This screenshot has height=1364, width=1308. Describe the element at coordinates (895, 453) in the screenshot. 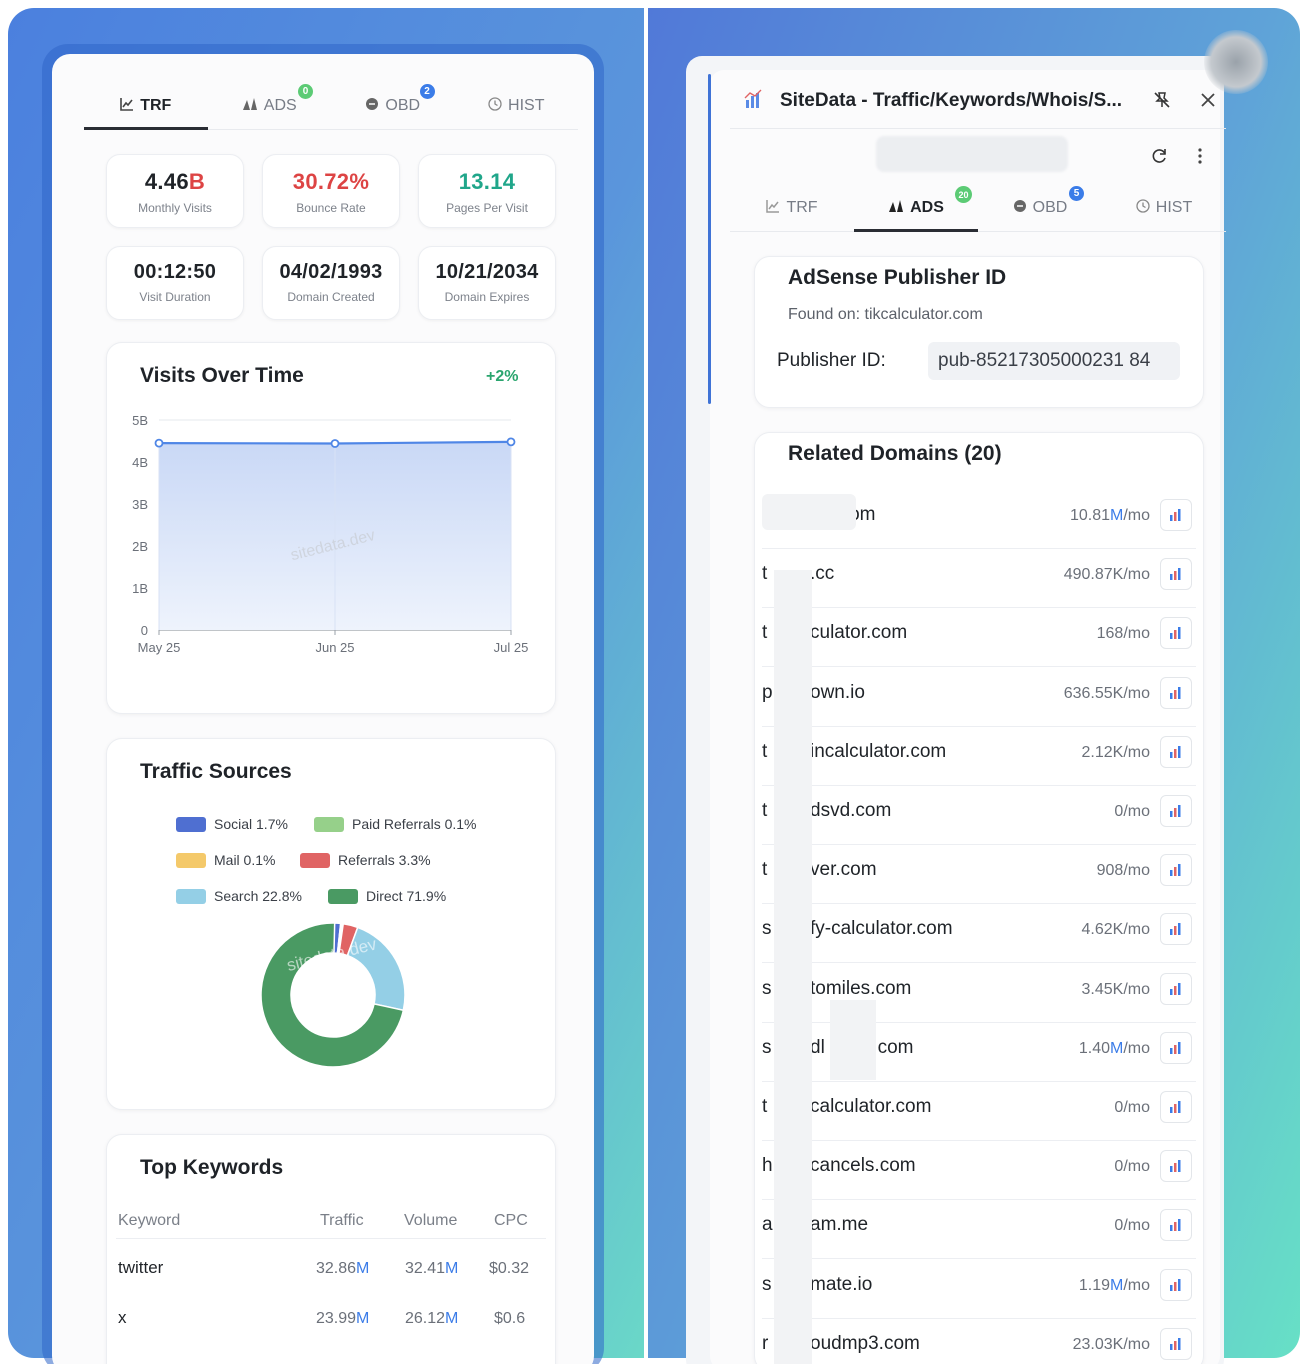

I see `related-domains-title: Related Domains (20)` at that location.